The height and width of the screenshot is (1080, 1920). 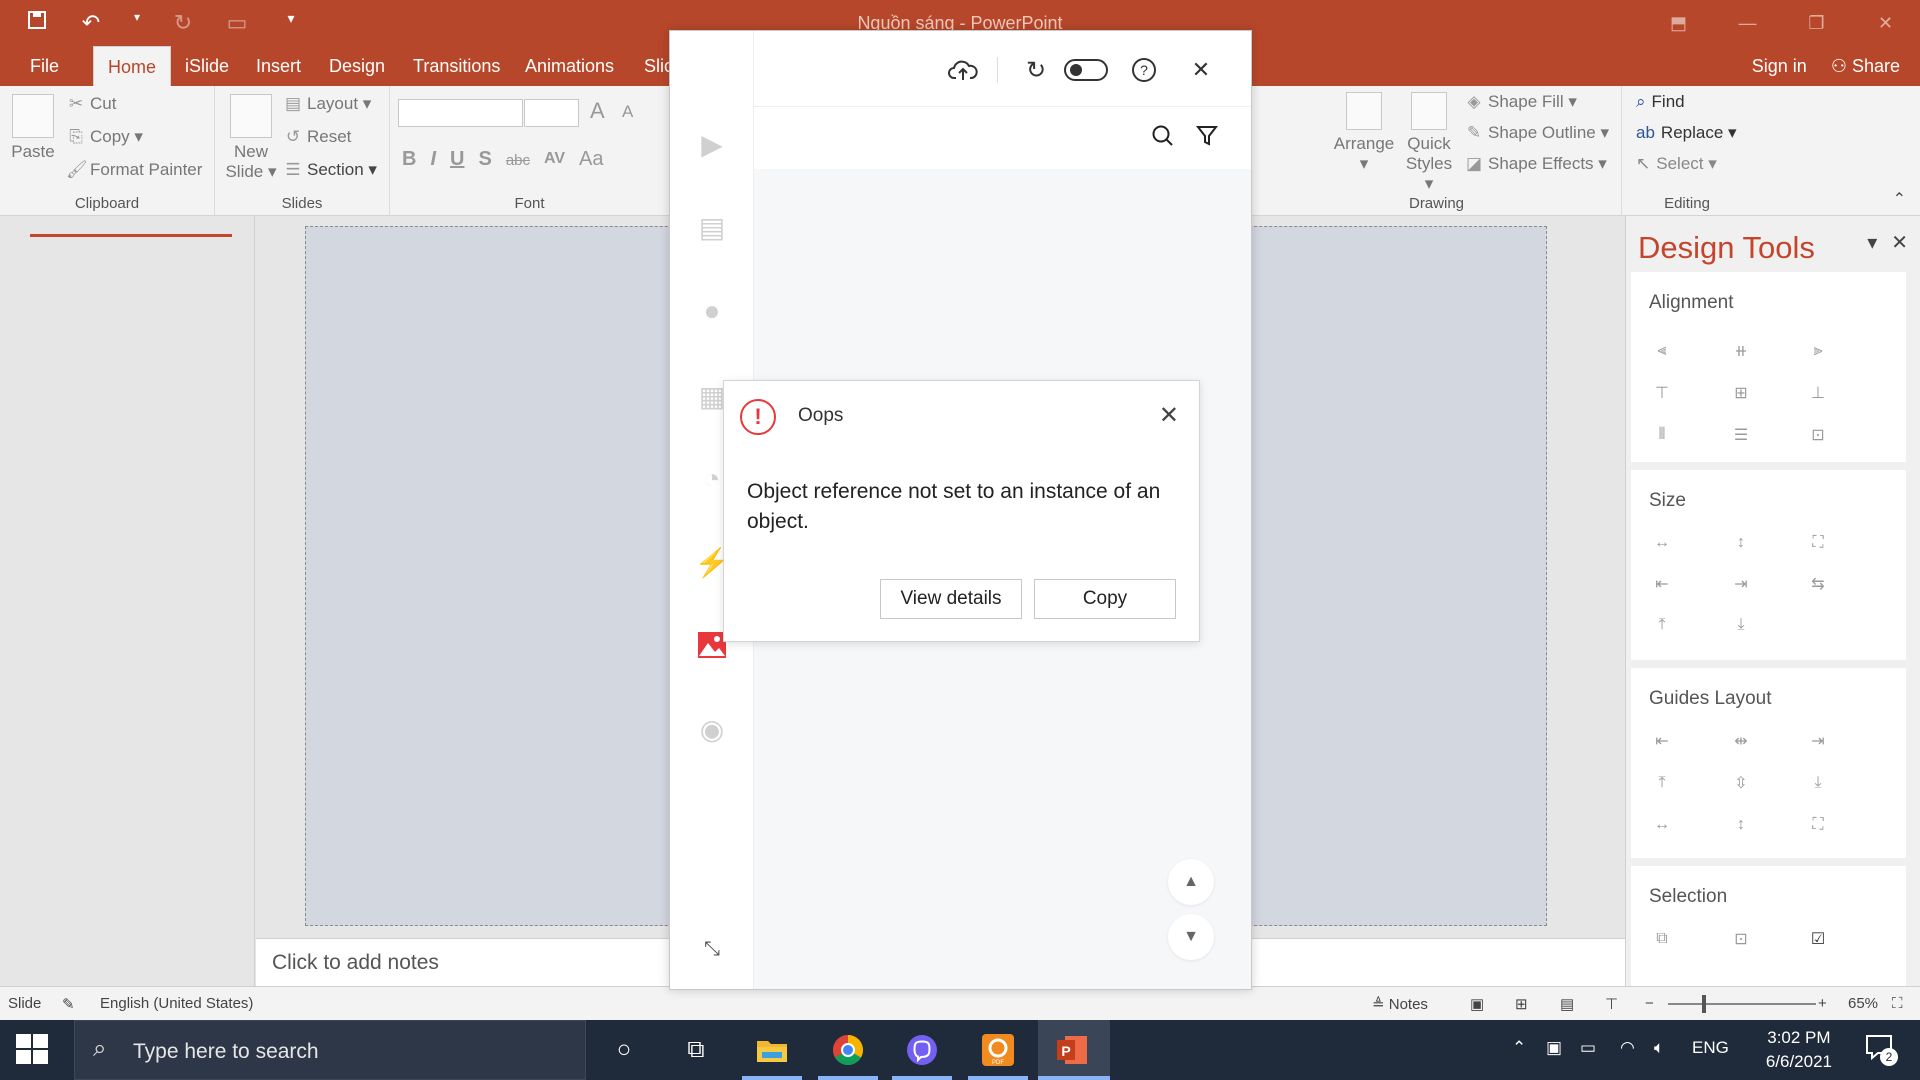 I want to click on guide-height-icon: ↕, so click(x=1741, y=825).